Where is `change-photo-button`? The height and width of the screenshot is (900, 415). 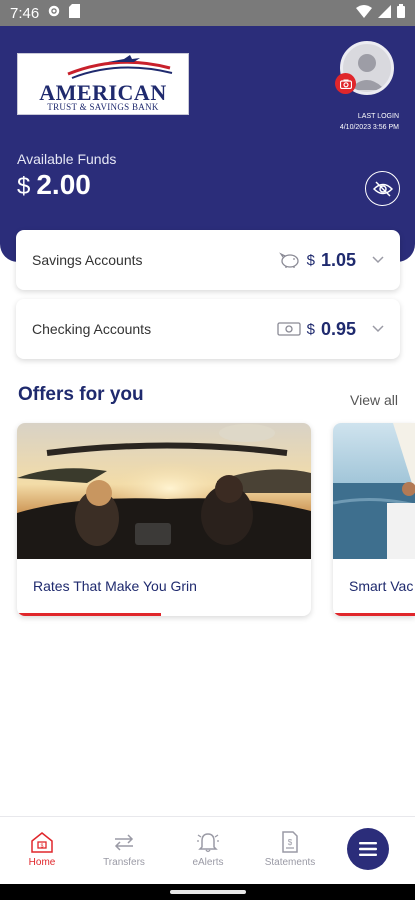
change-photo-button is located at coordinates (345, 83).